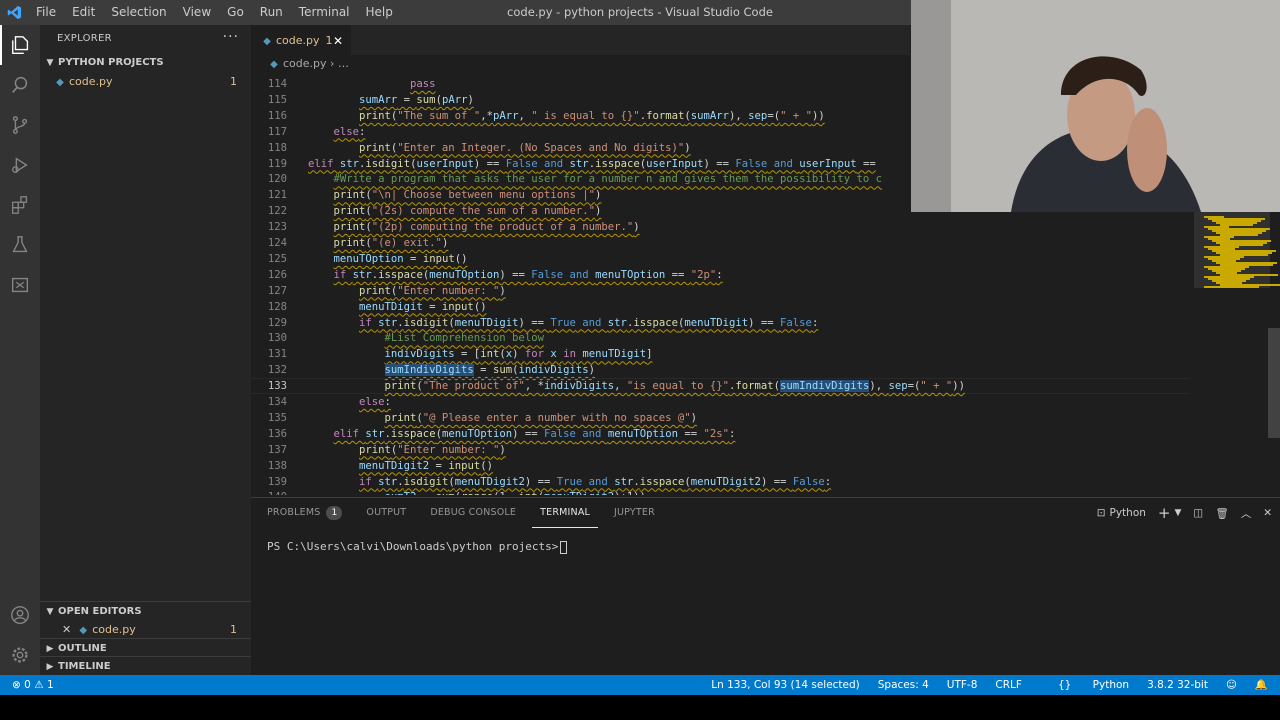  I want to click on code-token: ) ==, so click(764, 322).